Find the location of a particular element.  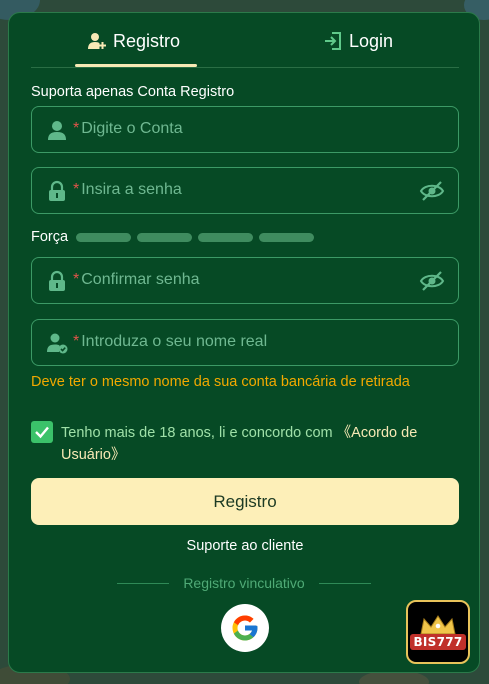

user-icon is located at coordinates (57, 130).